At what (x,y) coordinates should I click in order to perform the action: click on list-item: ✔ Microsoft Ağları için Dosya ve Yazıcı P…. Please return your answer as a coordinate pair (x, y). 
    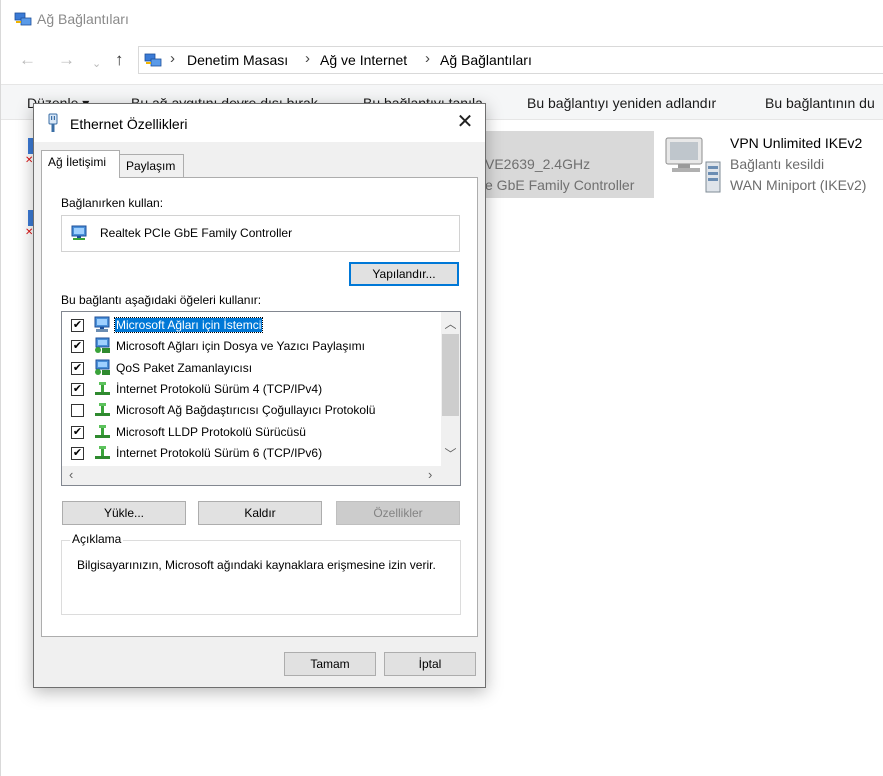
    Looking at the image, I should click on (252, 346).